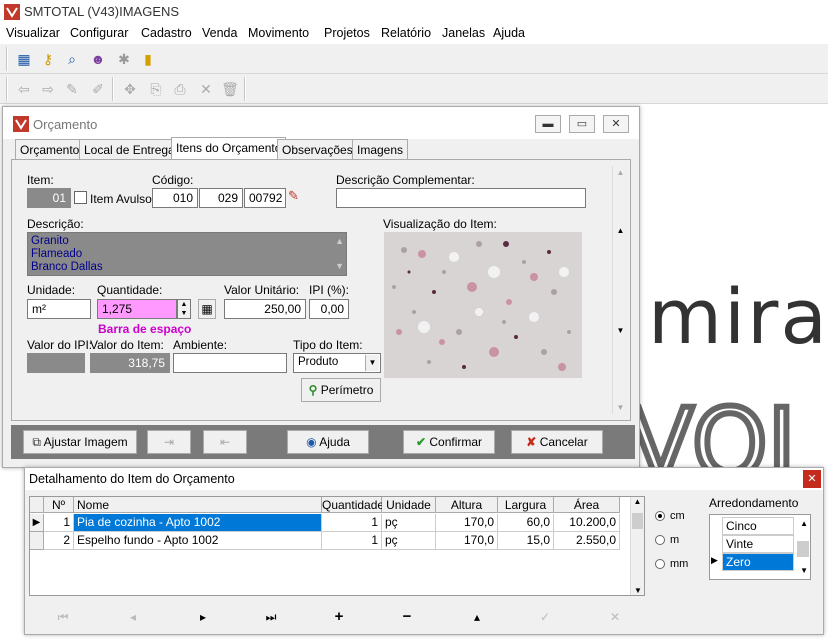 This screenshot has width=828, height=640. What do you see at coordinates (59, 505) in the screenshot?
I see `grid-header-numero: Nº` at bounding box center [59, 505].